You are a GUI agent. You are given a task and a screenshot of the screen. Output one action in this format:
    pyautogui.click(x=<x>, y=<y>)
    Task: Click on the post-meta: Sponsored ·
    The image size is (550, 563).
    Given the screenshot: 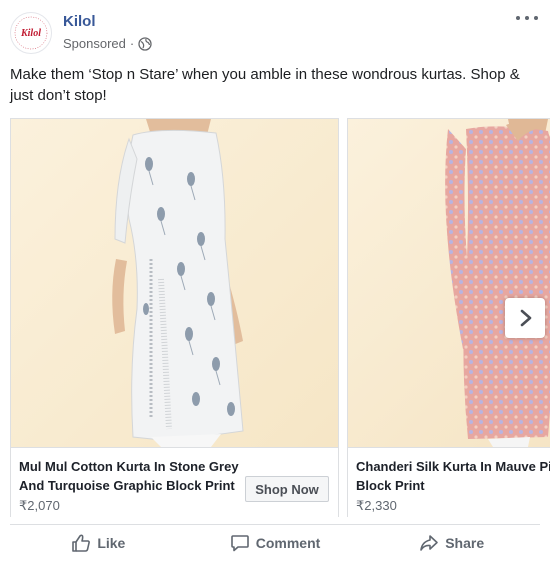 What is the action you would take?
    pyautogui.click(x=107, y=43)
    